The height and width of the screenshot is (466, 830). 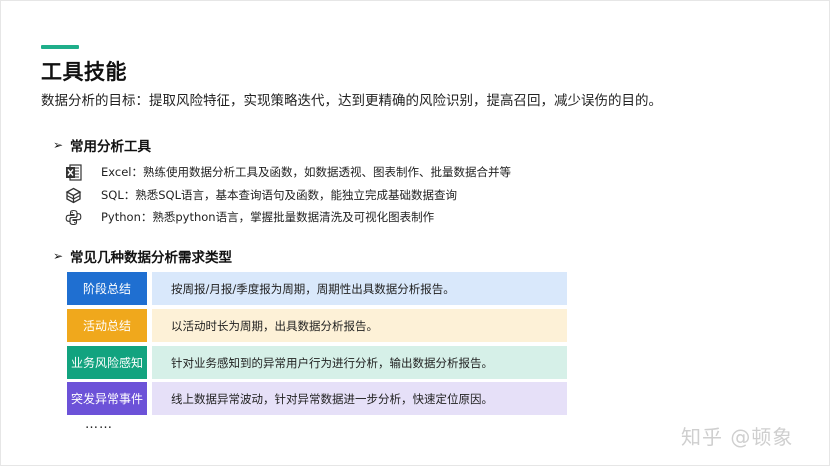 What do you see at coordinates (279, 195) in the screenshot?
I see `tool-item-text: SQL：熟悉SQL语言，基本查询语句及函数，能独立完成基础数据查询` at bounding box center [279, 195].